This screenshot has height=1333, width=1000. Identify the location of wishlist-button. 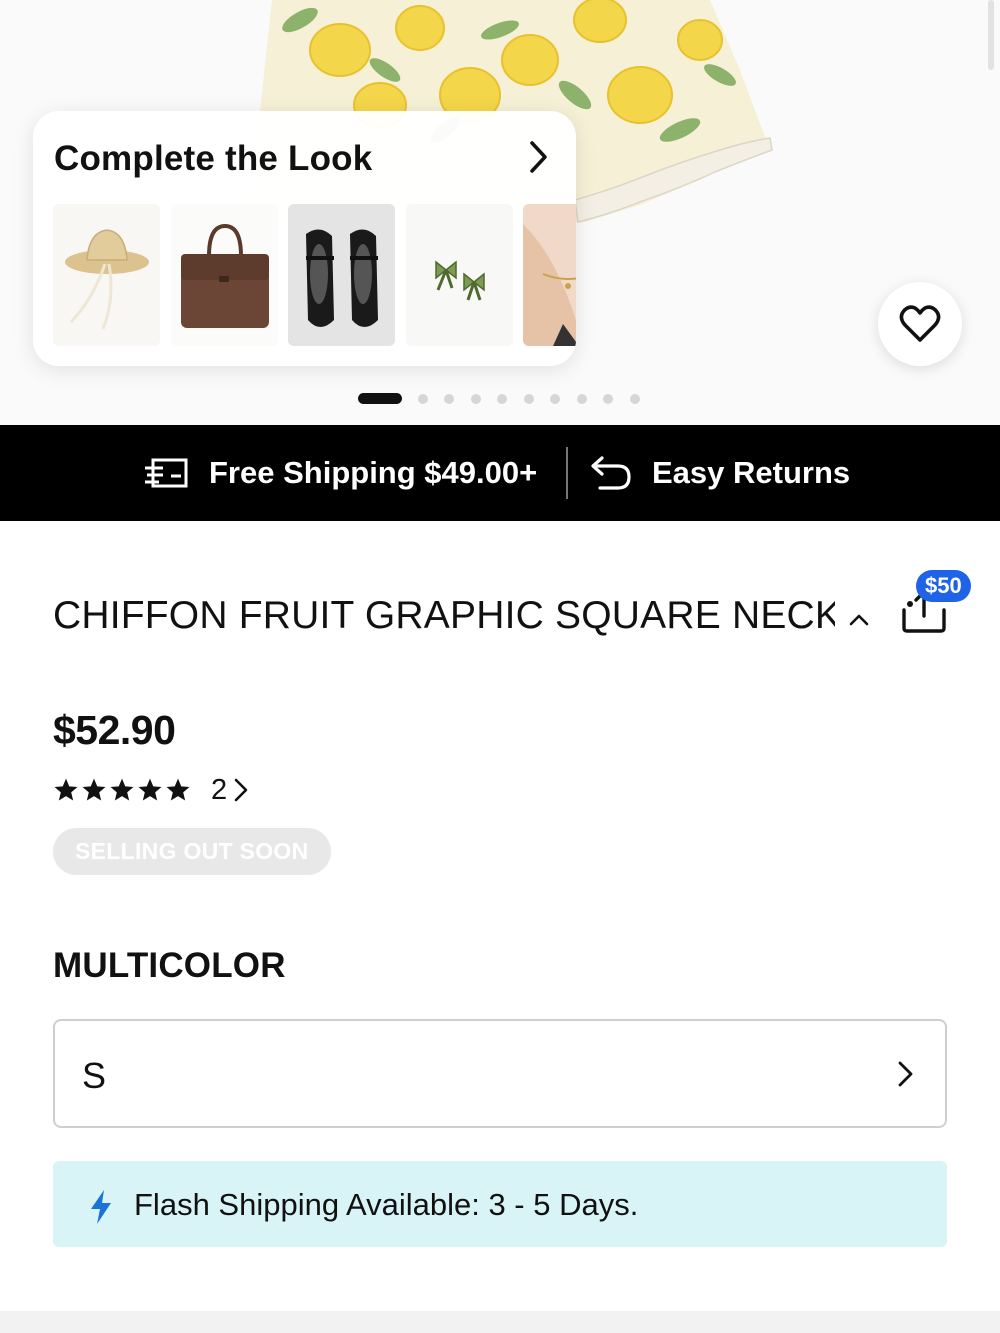
(920, 324).